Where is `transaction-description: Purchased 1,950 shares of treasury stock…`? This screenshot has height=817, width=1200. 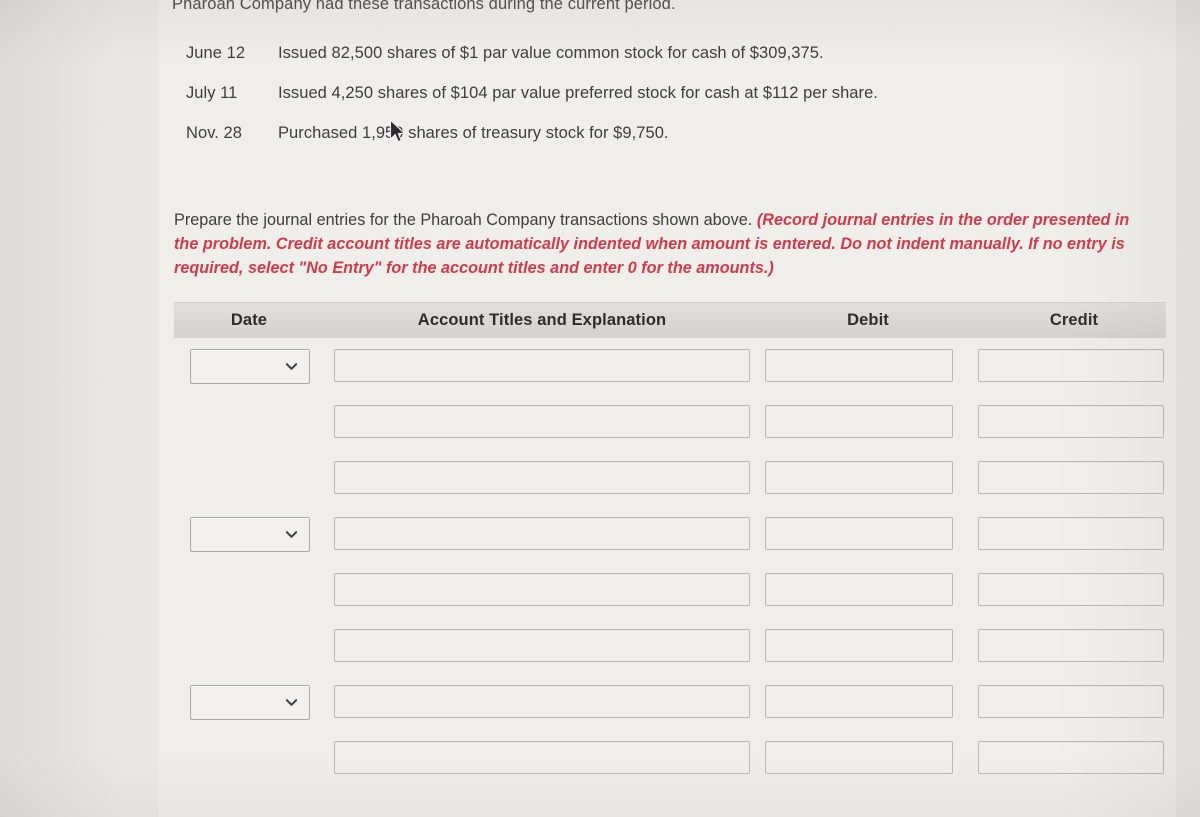 transaction-description: Purchased 1,950 shares of treasury stock… is located at coordinates (473, 133).